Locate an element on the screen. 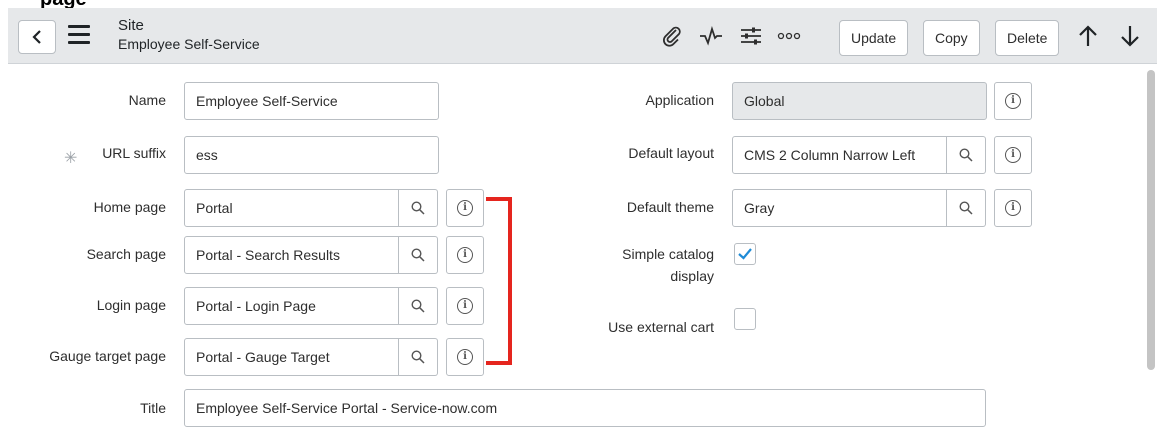 The height and width of the screenshot is (429, 1157). simple-catalog-checkbox is located at coordinates (745, 254).